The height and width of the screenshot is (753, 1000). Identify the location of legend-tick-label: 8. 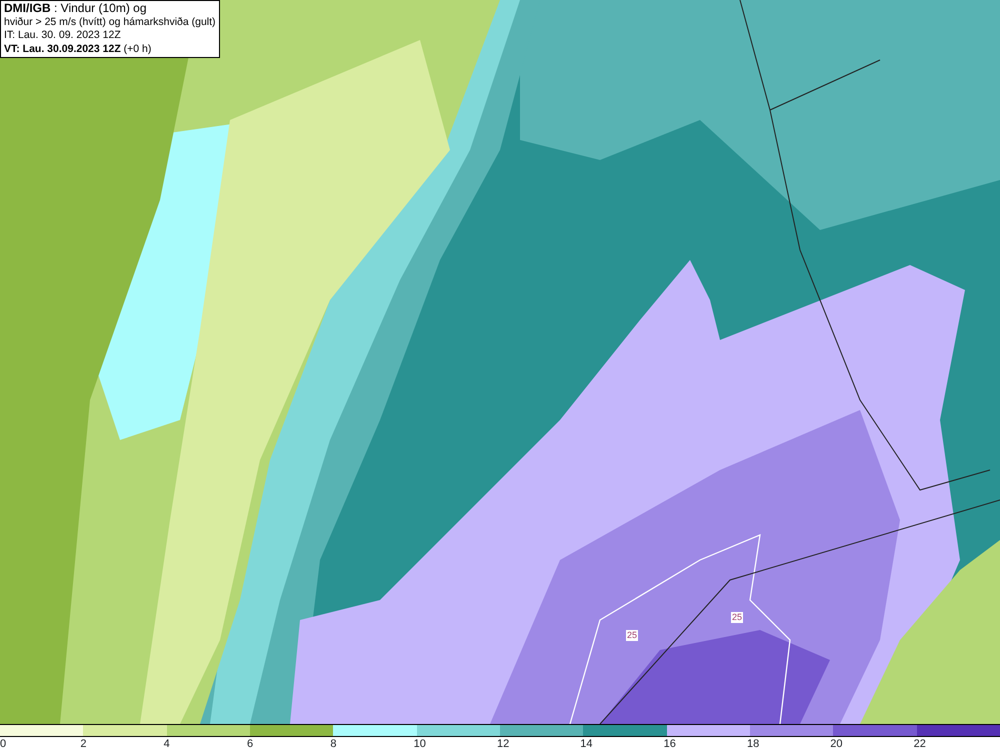
(333, 744).